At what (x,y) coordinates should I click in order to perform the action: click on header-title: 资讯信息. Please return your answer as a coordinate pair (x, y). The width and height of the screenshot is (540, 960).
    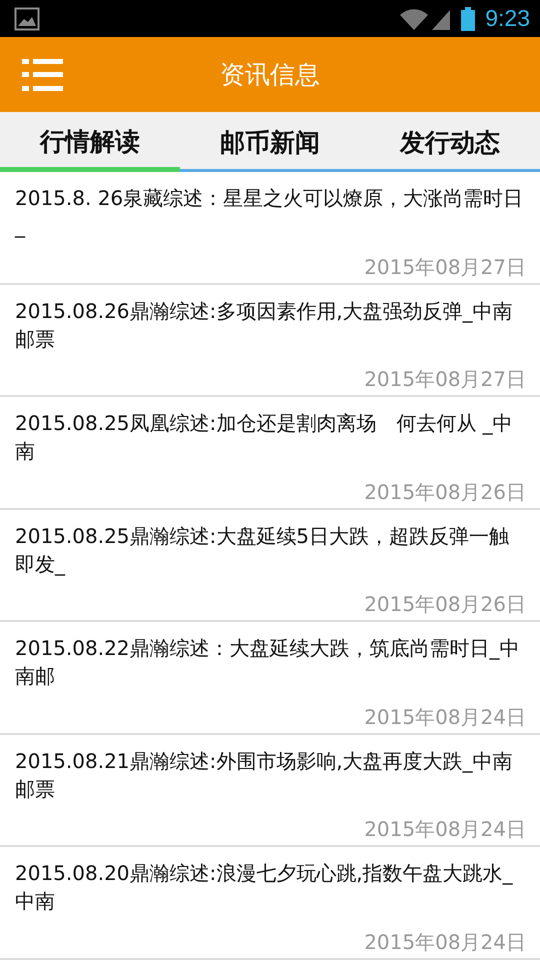
    Looking at the image, I should click on (270, 74).